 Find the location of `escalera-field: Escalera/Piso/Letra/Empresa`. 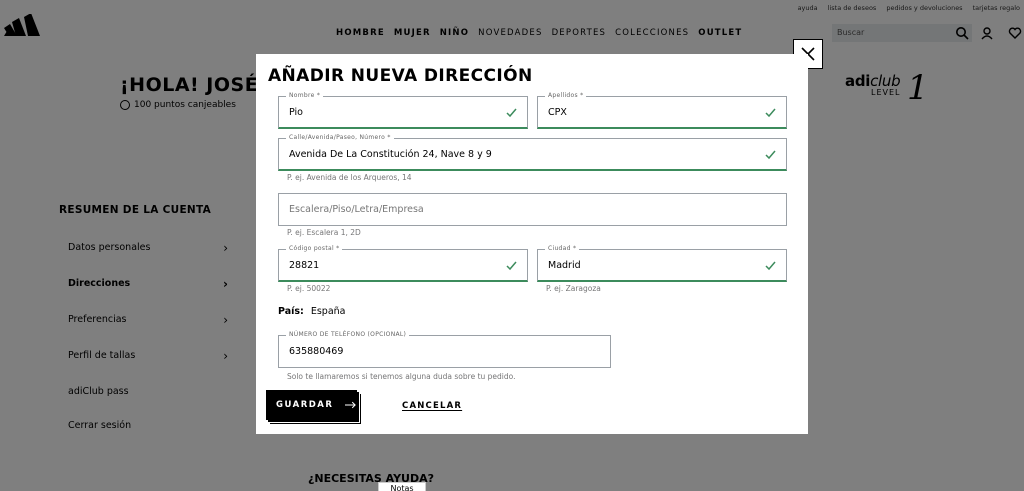

escalera-field: Escalera/Piso/Letra/Empresa is located at coordinates (532, 209).